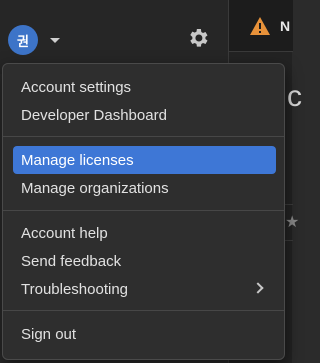  Describe the element at coordinates (75, 289) in the screenshot. I see `menu-item-label: Troubleshooting` at that location.